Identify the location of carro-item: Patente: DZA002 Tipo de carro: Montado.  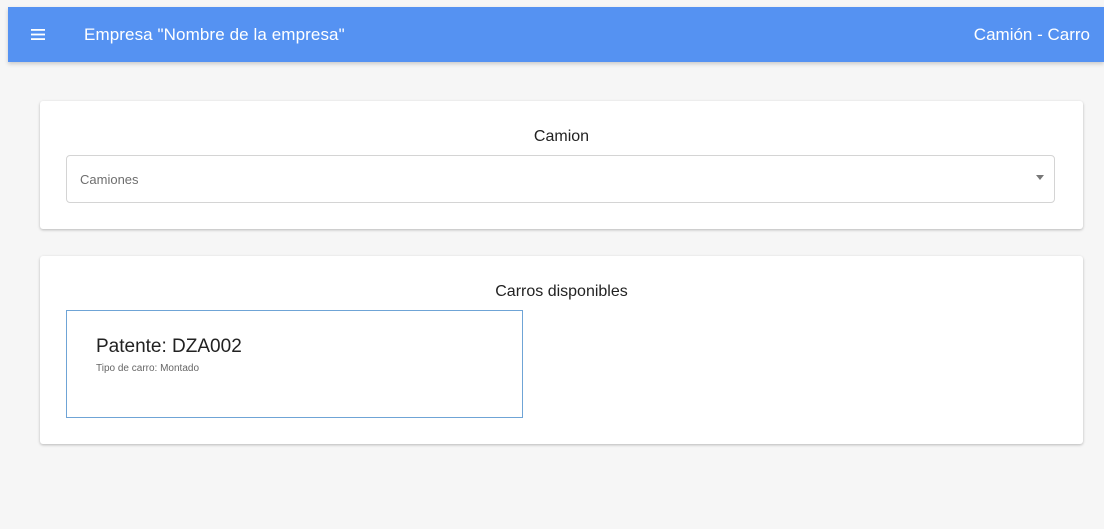
(294, 364).